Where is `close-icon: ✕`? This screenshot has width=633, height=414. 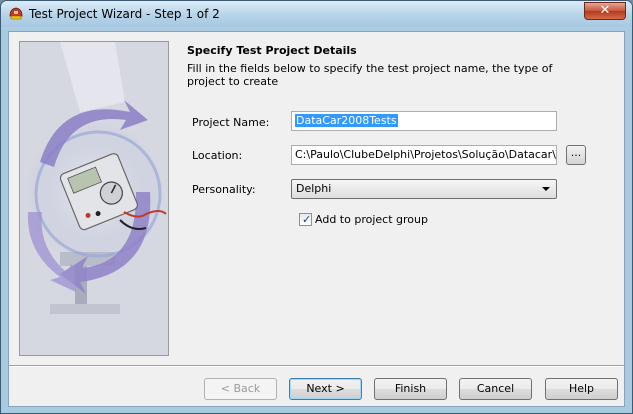 close-icon: ✕ is located at coordinates (605, 10).